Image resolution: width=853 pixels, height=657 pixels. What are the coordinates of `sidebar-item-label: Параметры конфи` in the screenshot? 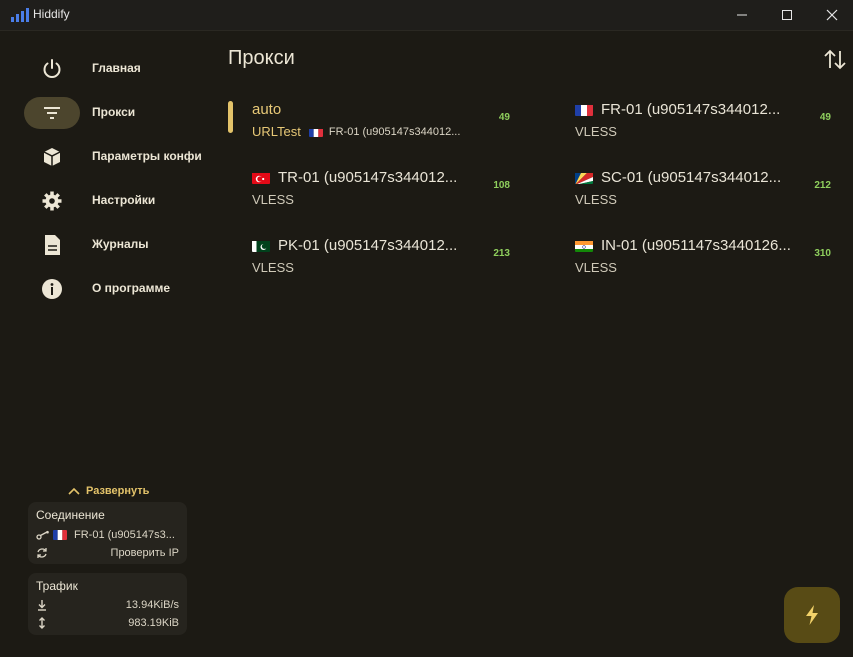 It's located at (147, 156).